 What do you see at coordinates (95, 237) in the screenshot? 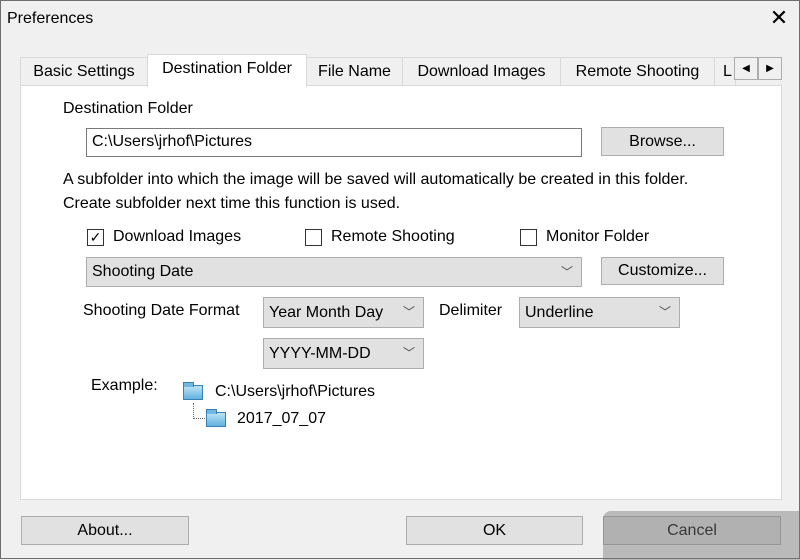
I see `download-images-checkbox: ✓` at bounding box center [95, 237].